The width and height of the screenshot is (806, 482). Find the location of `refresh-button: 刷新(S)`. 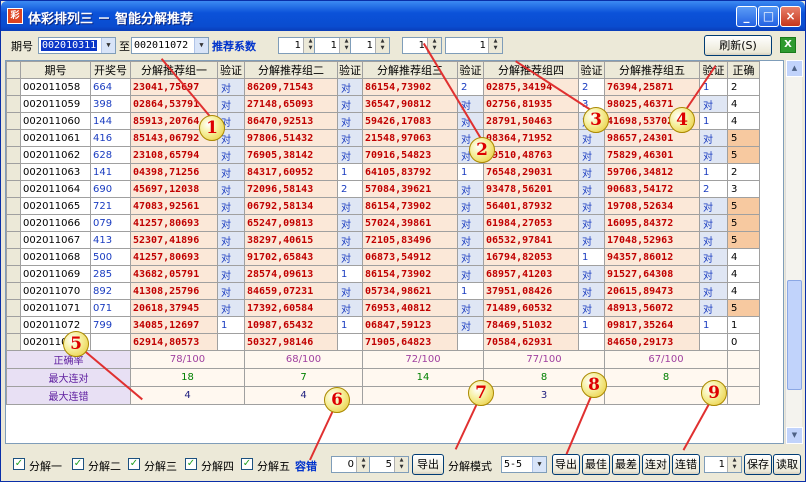

refresh-button: 刷新(S) is located at coordinates (738, 45).